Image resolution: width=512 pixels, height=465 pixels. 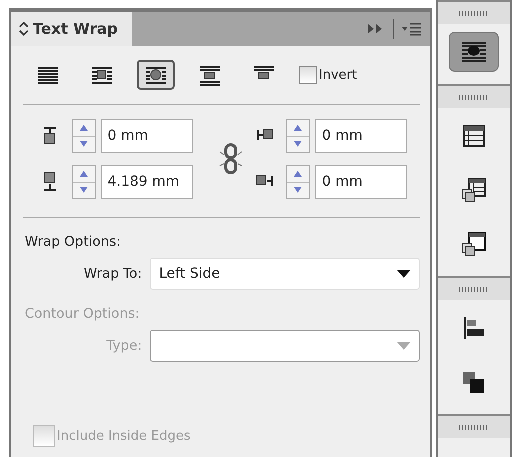 What do you see at coordinates (285, 346) in the screenshot?
I see `type-dropdown` at bounding box center [285, 346].